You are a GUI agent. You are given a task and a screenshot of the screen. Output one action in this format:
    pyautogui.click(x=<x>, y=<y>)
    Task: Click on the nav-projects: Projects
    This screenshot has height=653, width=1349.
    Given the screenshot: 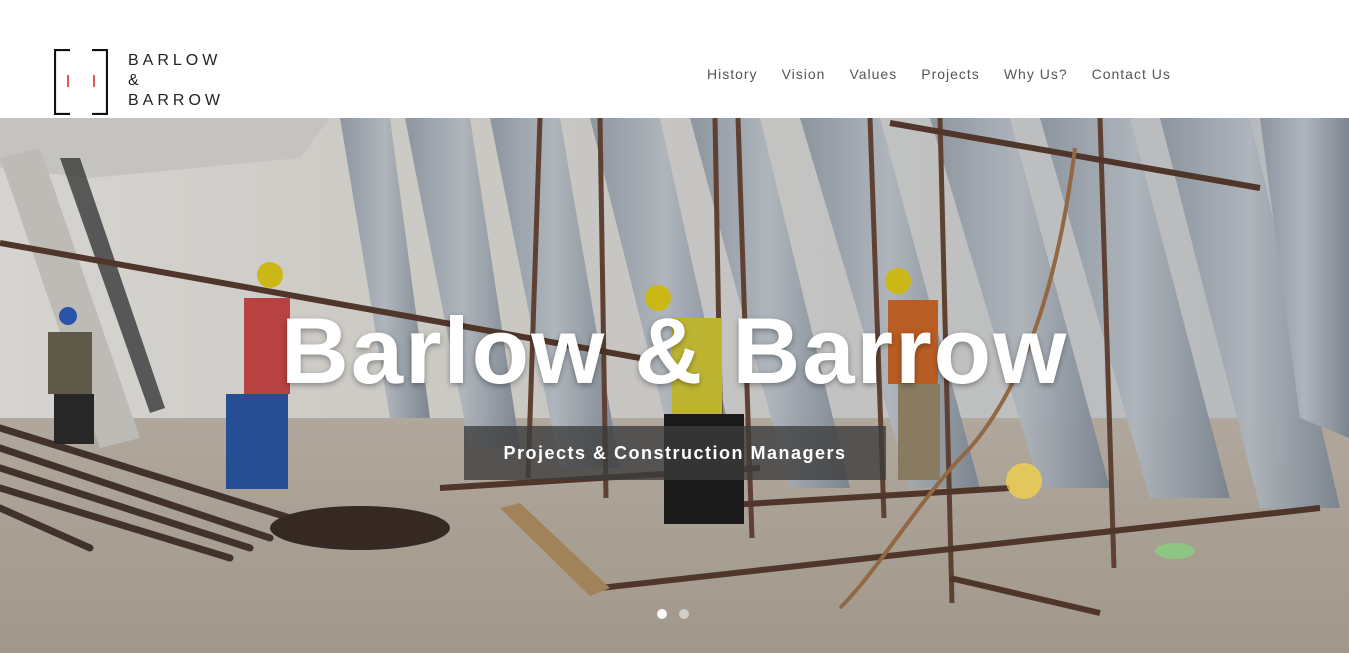 What is the action you would take?
    pyautogui.click(x=950, y=74)
    